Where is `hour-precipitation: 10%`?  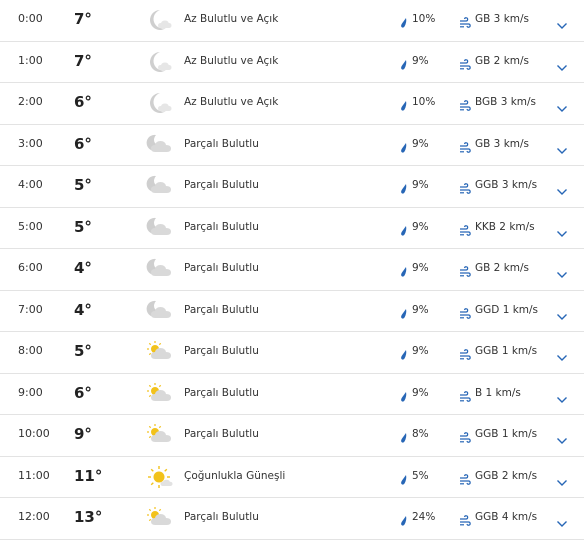 hour-precipitation: 10% is located at coordinates (424, 19).